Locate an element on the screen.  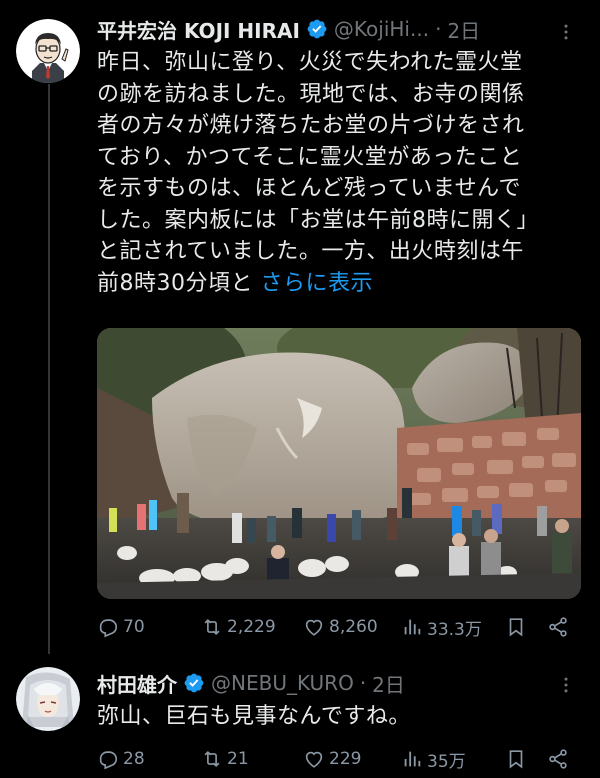
views-button: 35万 is located at coordinates (433, 759).